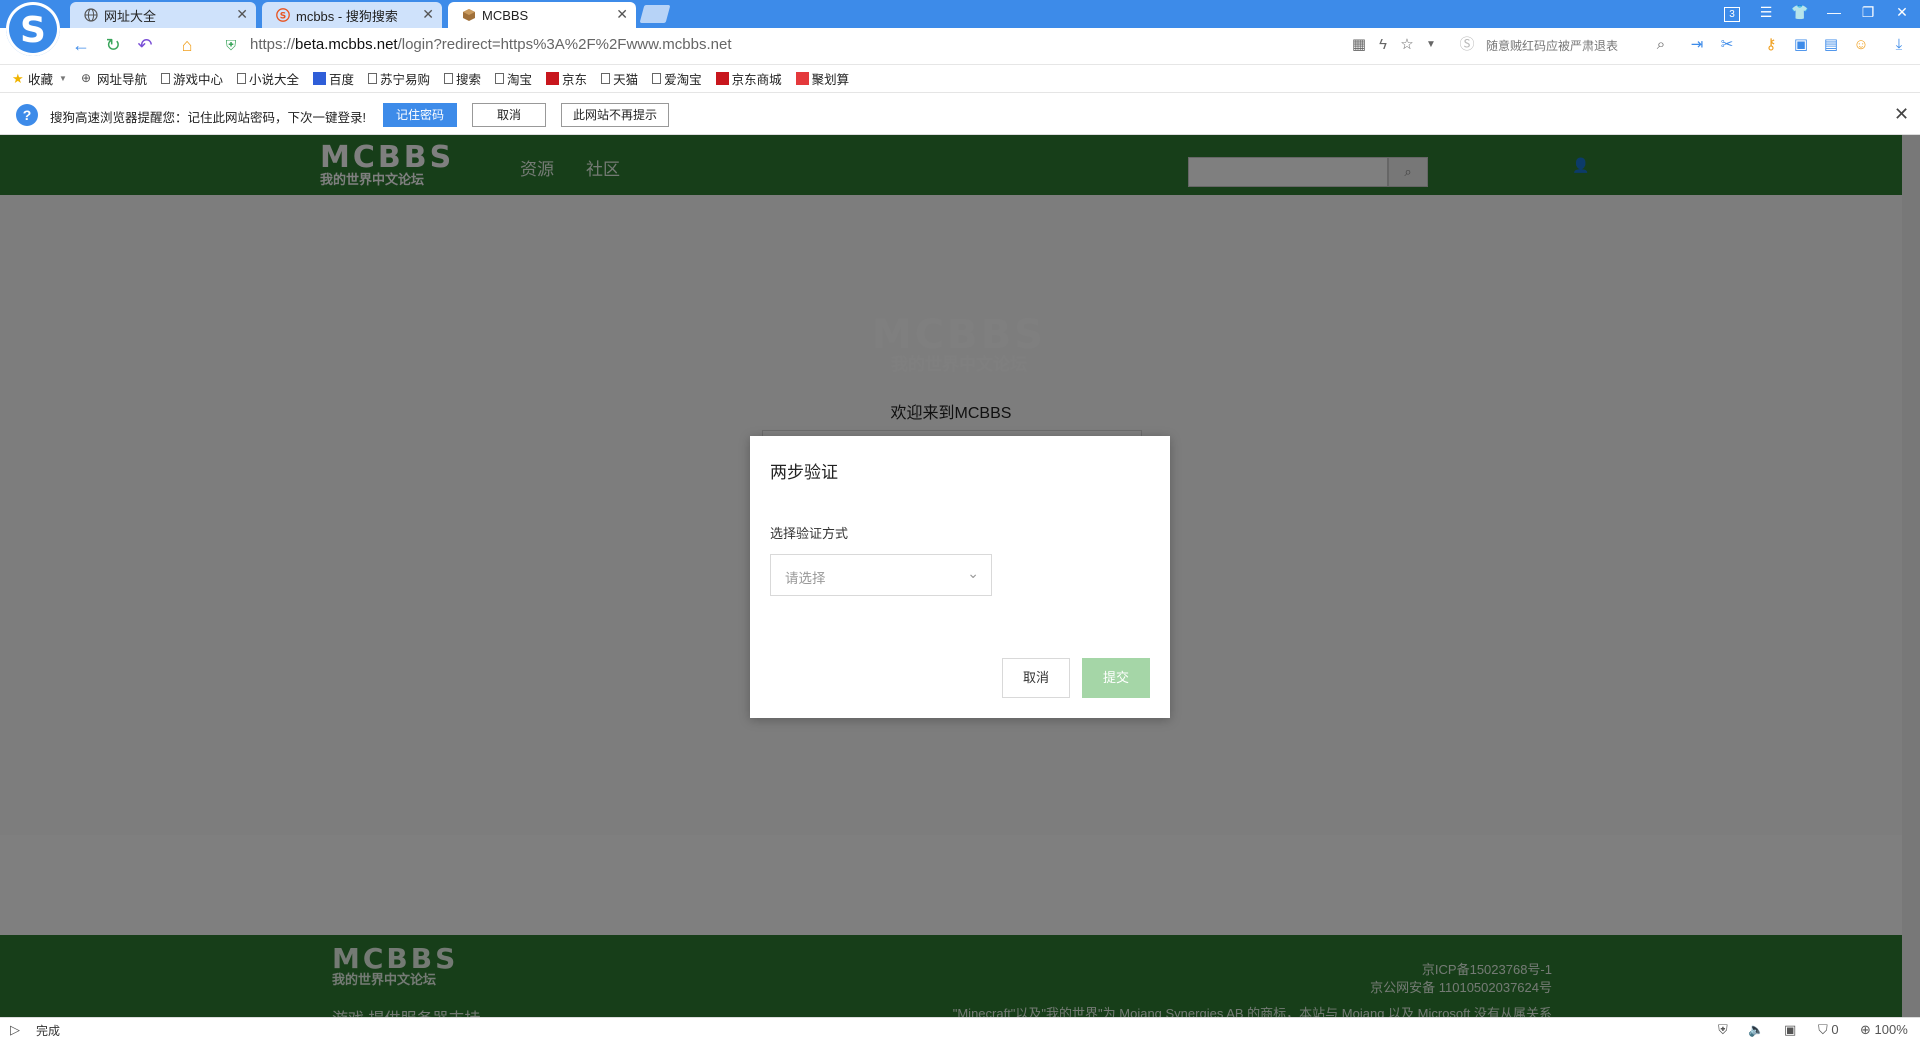 The width and height of the screenshot is (1920, 1041). What do you see at coordinates (267, 78) in the screenshot?
I see `bookmark-item: 小说大全` at bounding box center [267, 78].